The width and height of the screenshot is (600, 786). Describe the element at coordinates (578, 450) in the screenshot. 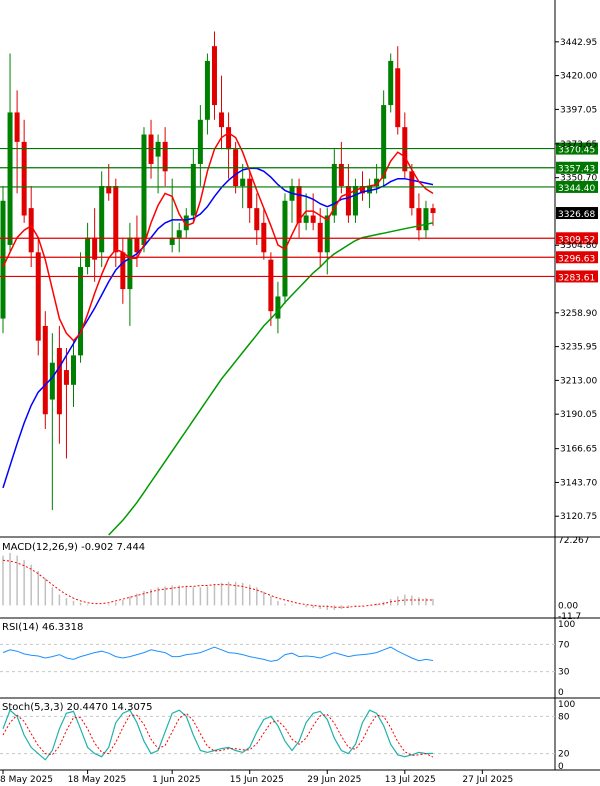

I see `price-tick-label: 3166.65` at that location.